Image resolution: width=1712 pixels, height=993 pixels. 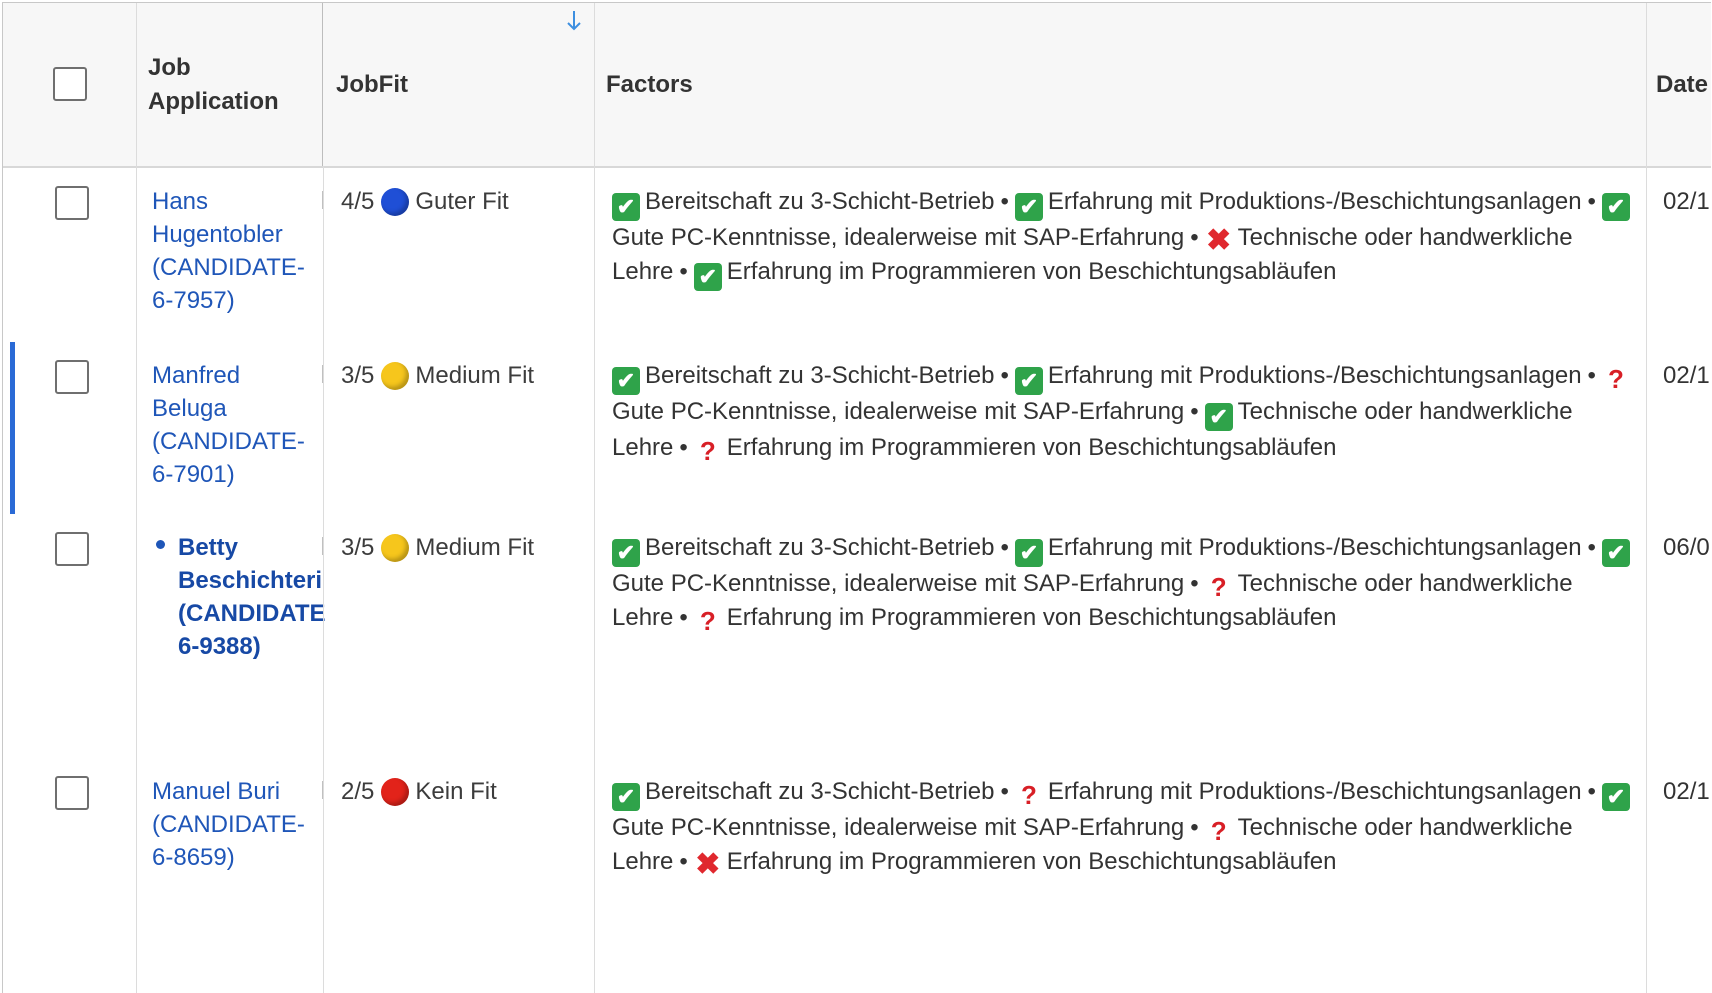 What do you see at coordinates (213, 101) in the screenshot?
I see `header-job-application-line2: Application` at bounding box center [213, 101].